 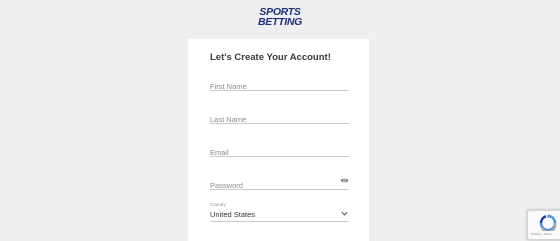 I want to click on email-field, so click(x=279, y=150).